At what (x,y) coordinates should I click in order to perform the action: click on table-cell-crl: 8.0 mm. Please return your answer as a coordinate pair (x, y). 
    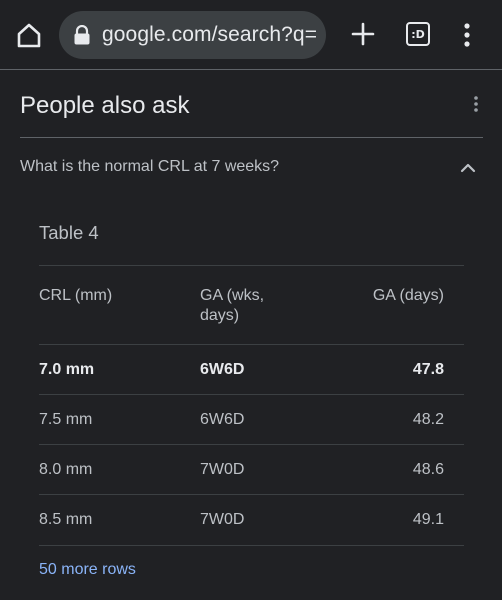
    Looking at the image, I should click on (66, 469).